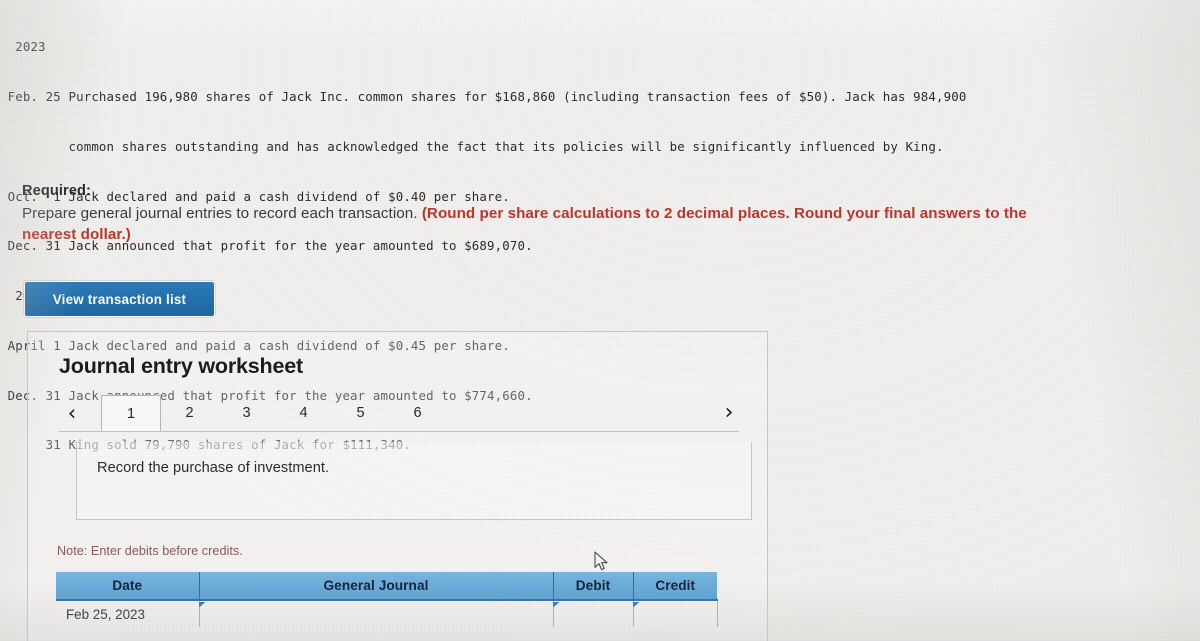 The width and height of the screenshot is (1200, 641). What do you see at coordinates (128, 586) in the screenshot?
I see `column-header-date: Date` at bounding box center [128, 586].